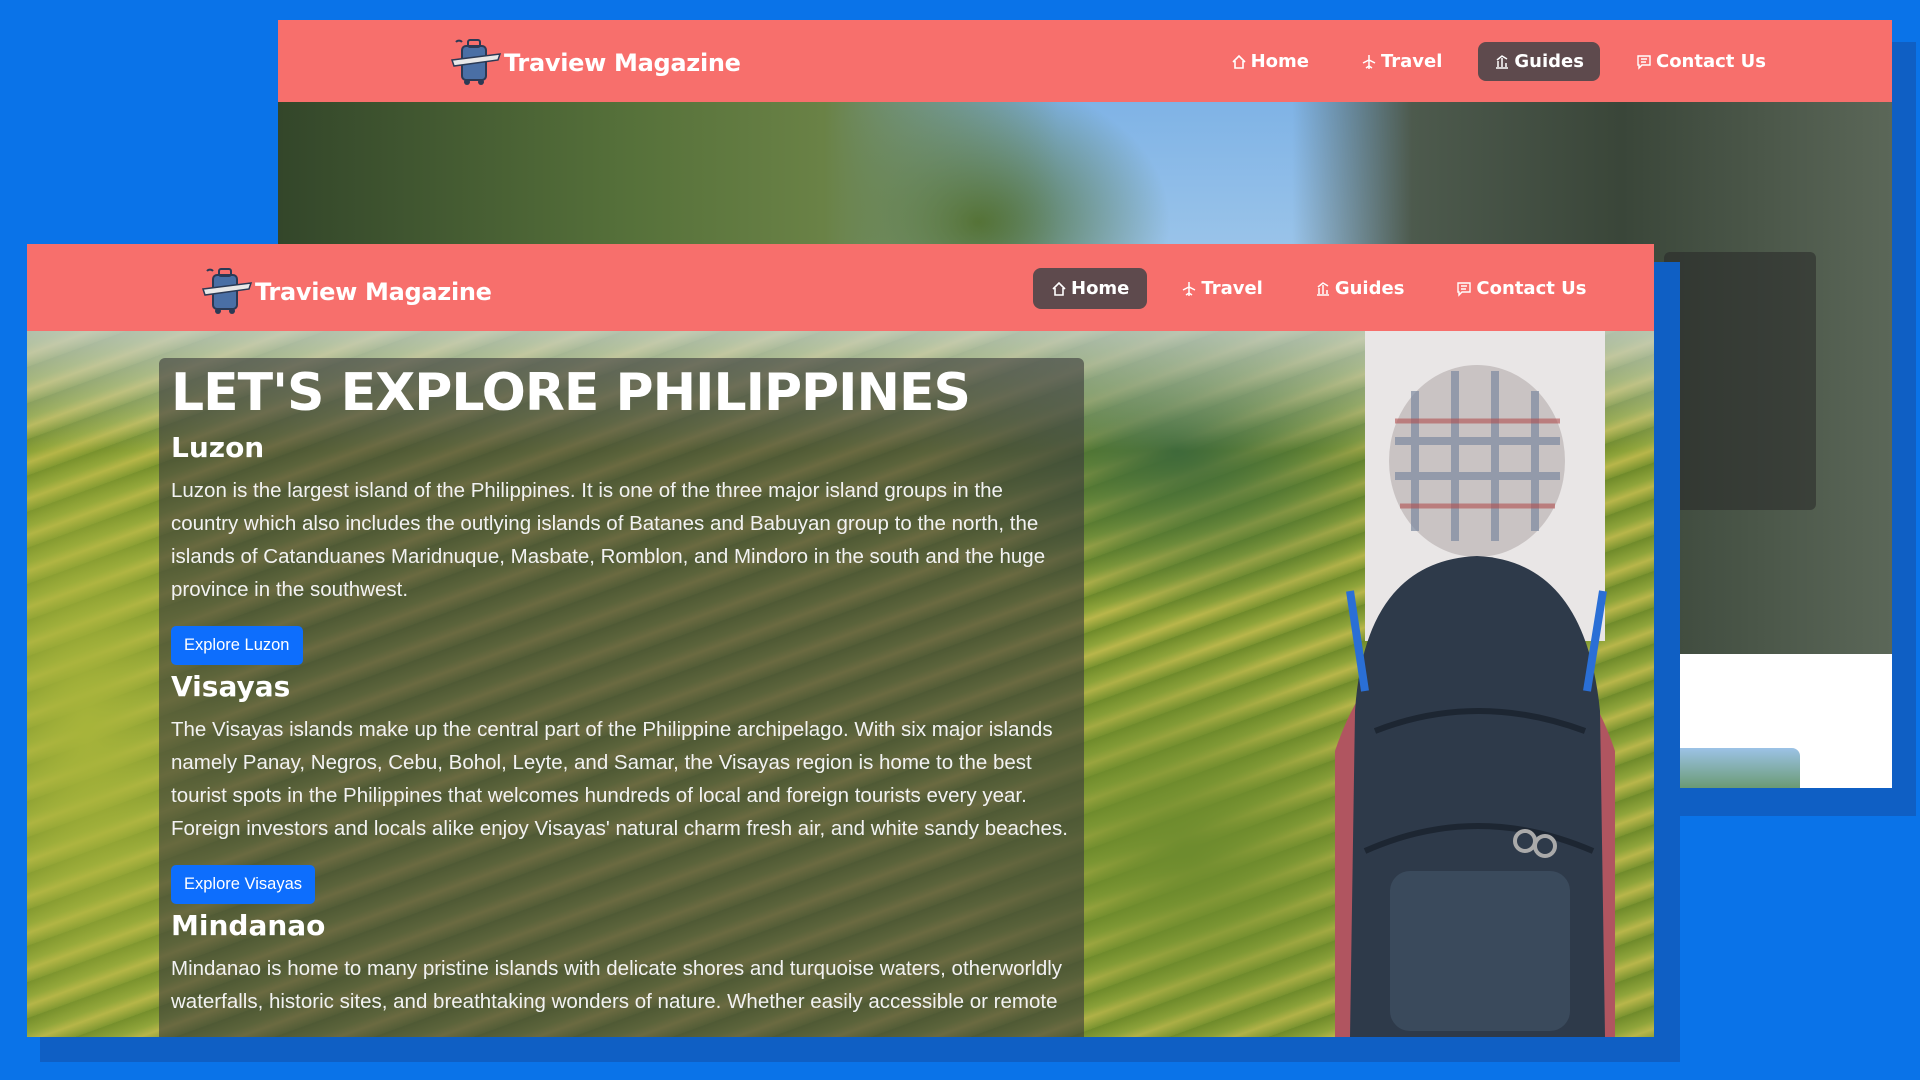 Image resolution: width=1920 pixels, height=1080 pixels. What do you see at coordinates (571, 393) in the screenshot?
I see `page-title: LET'S EXPLORE PHILIPPINES` at bounding box center [571, 393].